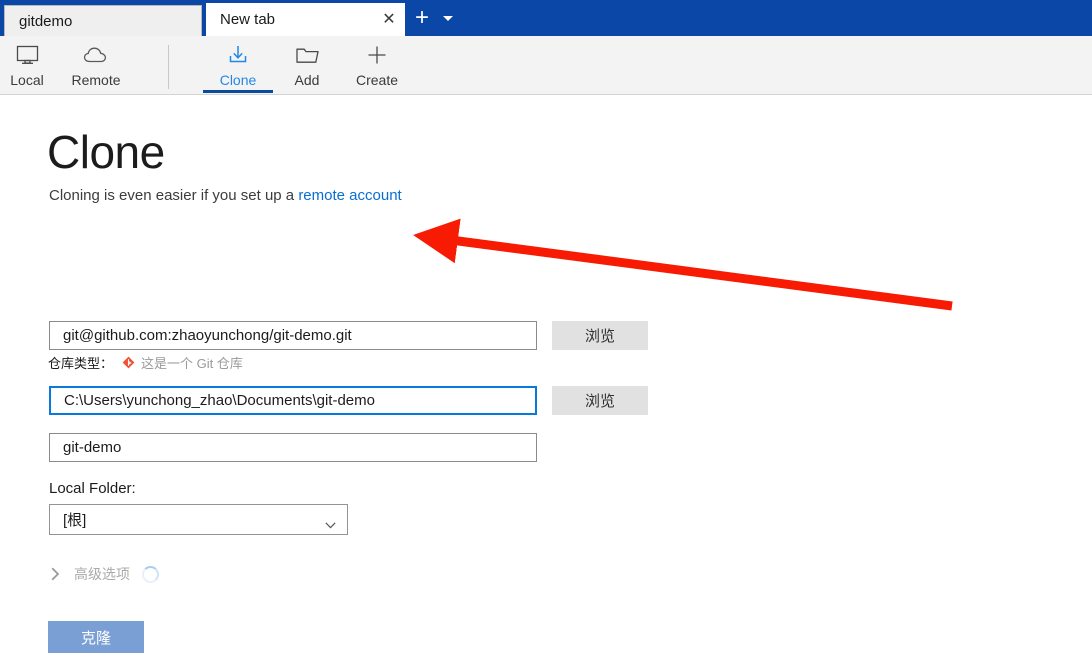 The height and width of the screenshot is (653, 1092). What do you see at coordinates (377, 80) in the screenshot?
I see `toolbar-item-create-label: Create` at bounding box center [377, 80].